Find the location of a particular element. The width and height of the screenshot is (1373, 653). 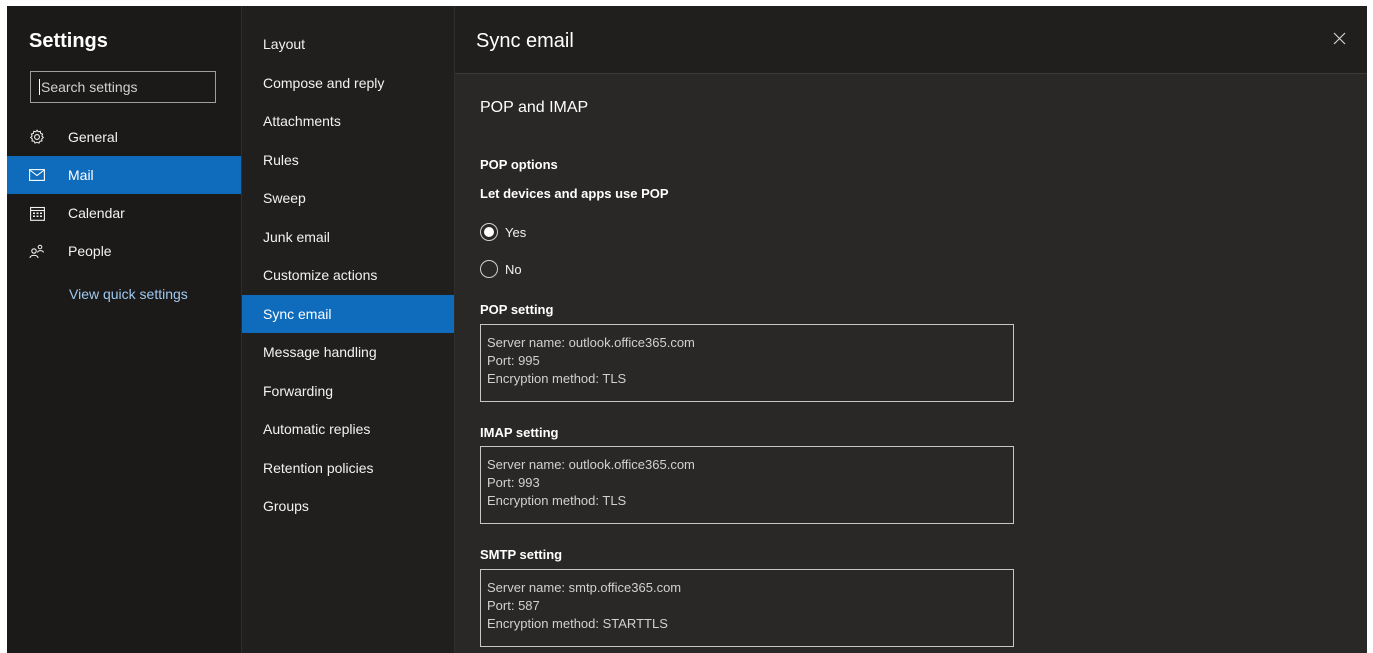

section-title-pop-imap: POP and IMAP is located at coordinates (534, 107).